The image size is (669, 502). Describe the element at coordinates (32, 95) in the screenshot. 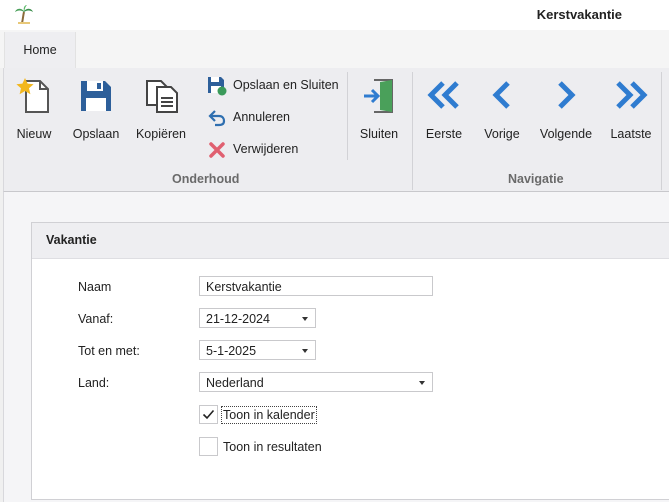

I see `new-document-icon` at that location.